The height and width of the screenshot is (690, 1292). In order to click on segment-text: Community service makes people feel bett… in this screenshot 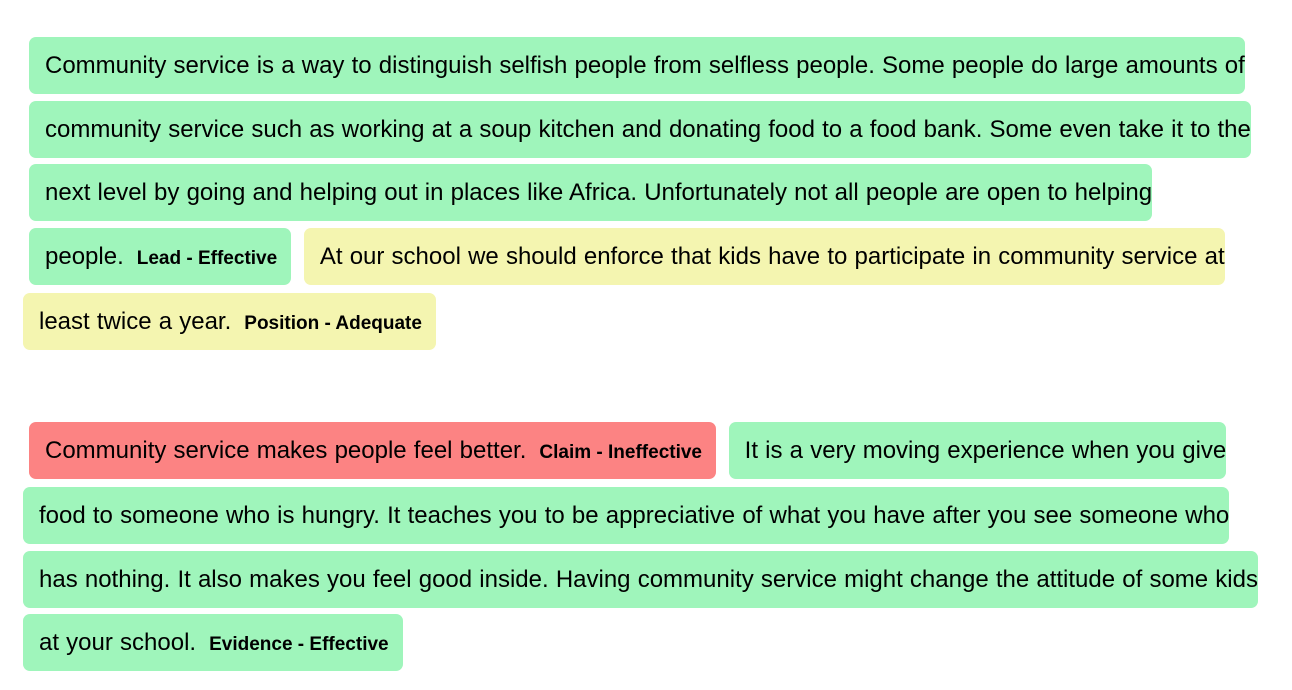, I will do `click(286, 450)`.